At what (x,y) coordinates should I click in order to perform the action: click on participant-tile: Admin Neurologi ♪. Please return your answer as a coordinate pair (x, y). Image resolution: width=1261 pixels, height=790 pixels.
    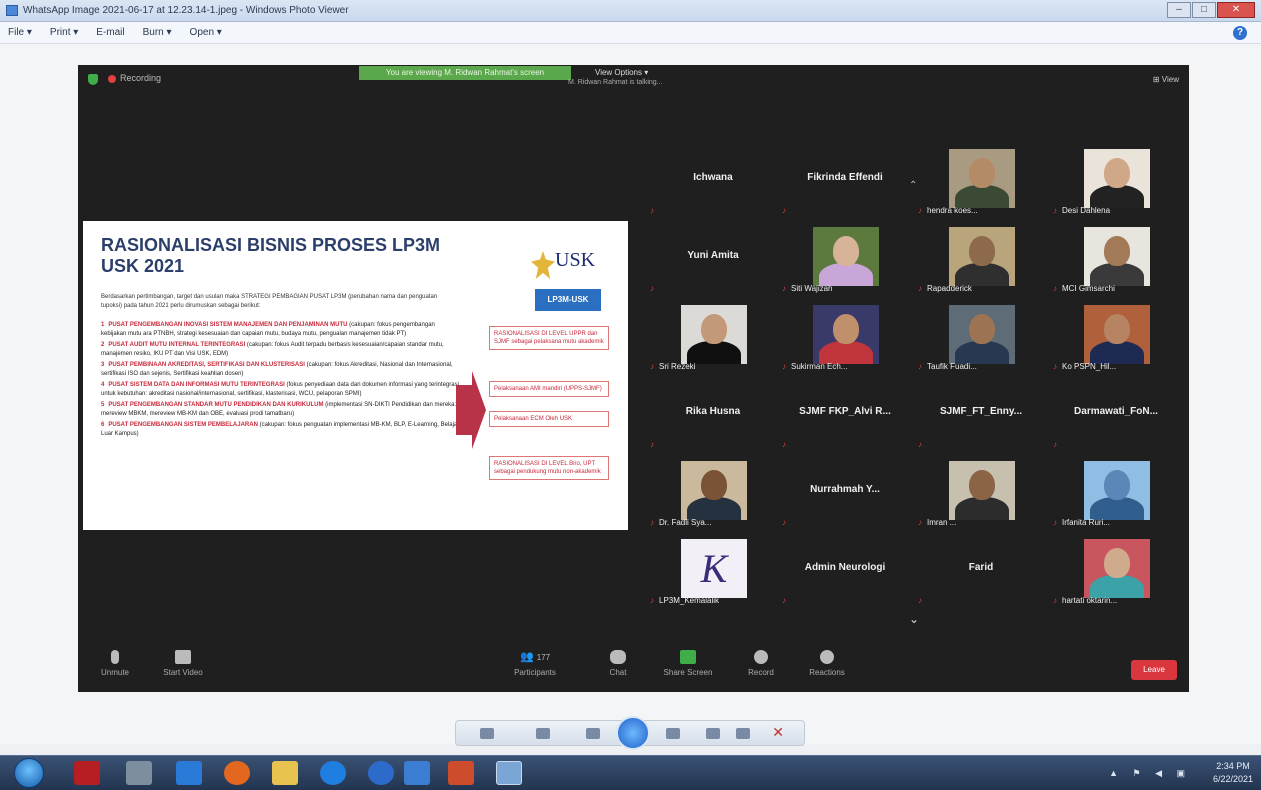
    Looking at the image, I should click on (845, 571).